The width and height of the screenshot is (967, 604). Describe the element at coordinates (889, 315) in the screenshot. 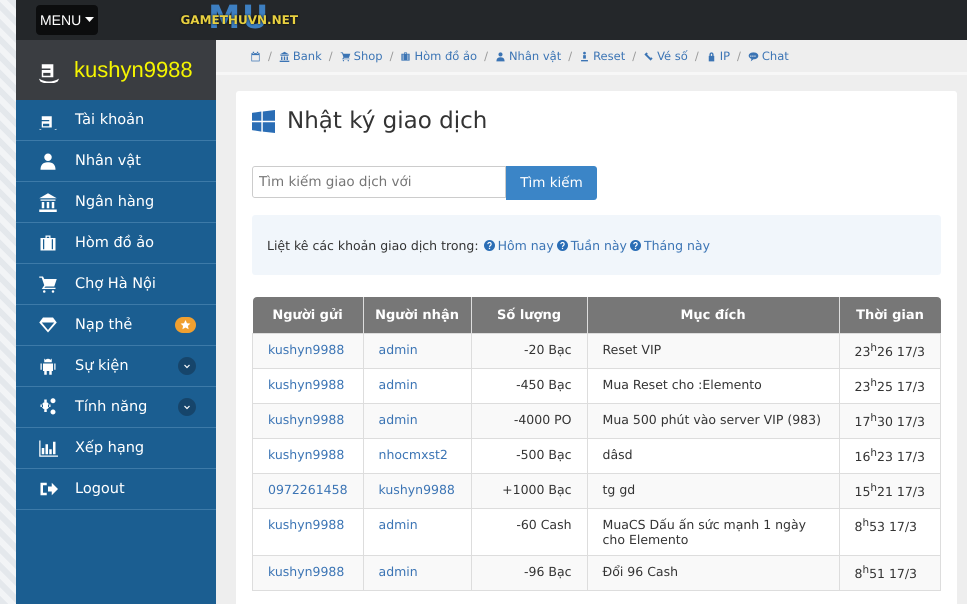

I see `column-header: Thời gian` at that location.